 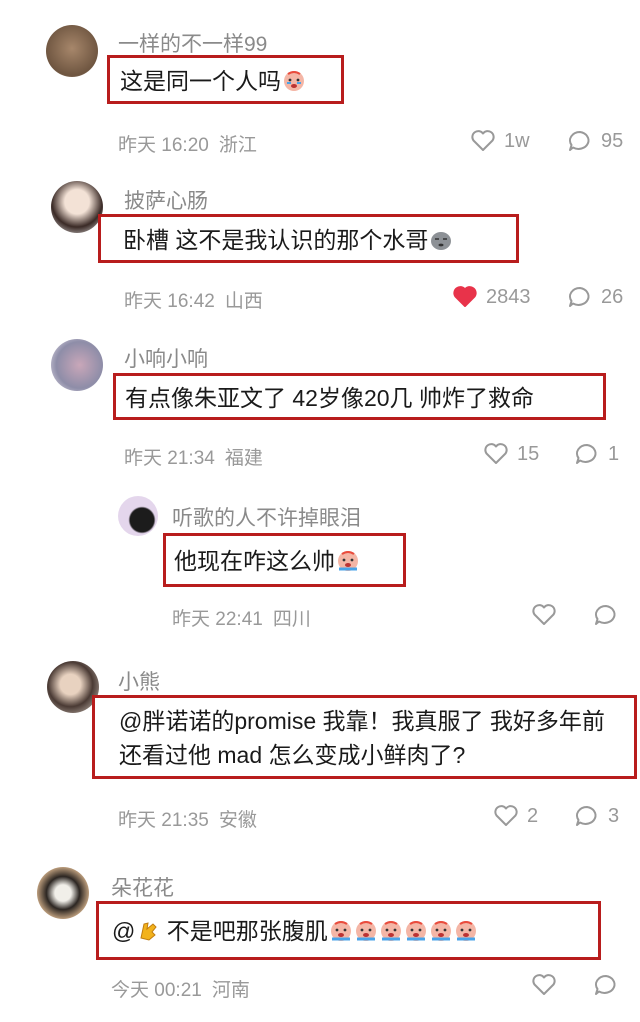 What do you see at coordinates (192, 43) in the screenshot?
I see `comment-username: 一样的不一样99` at bounding box center [192, 43].